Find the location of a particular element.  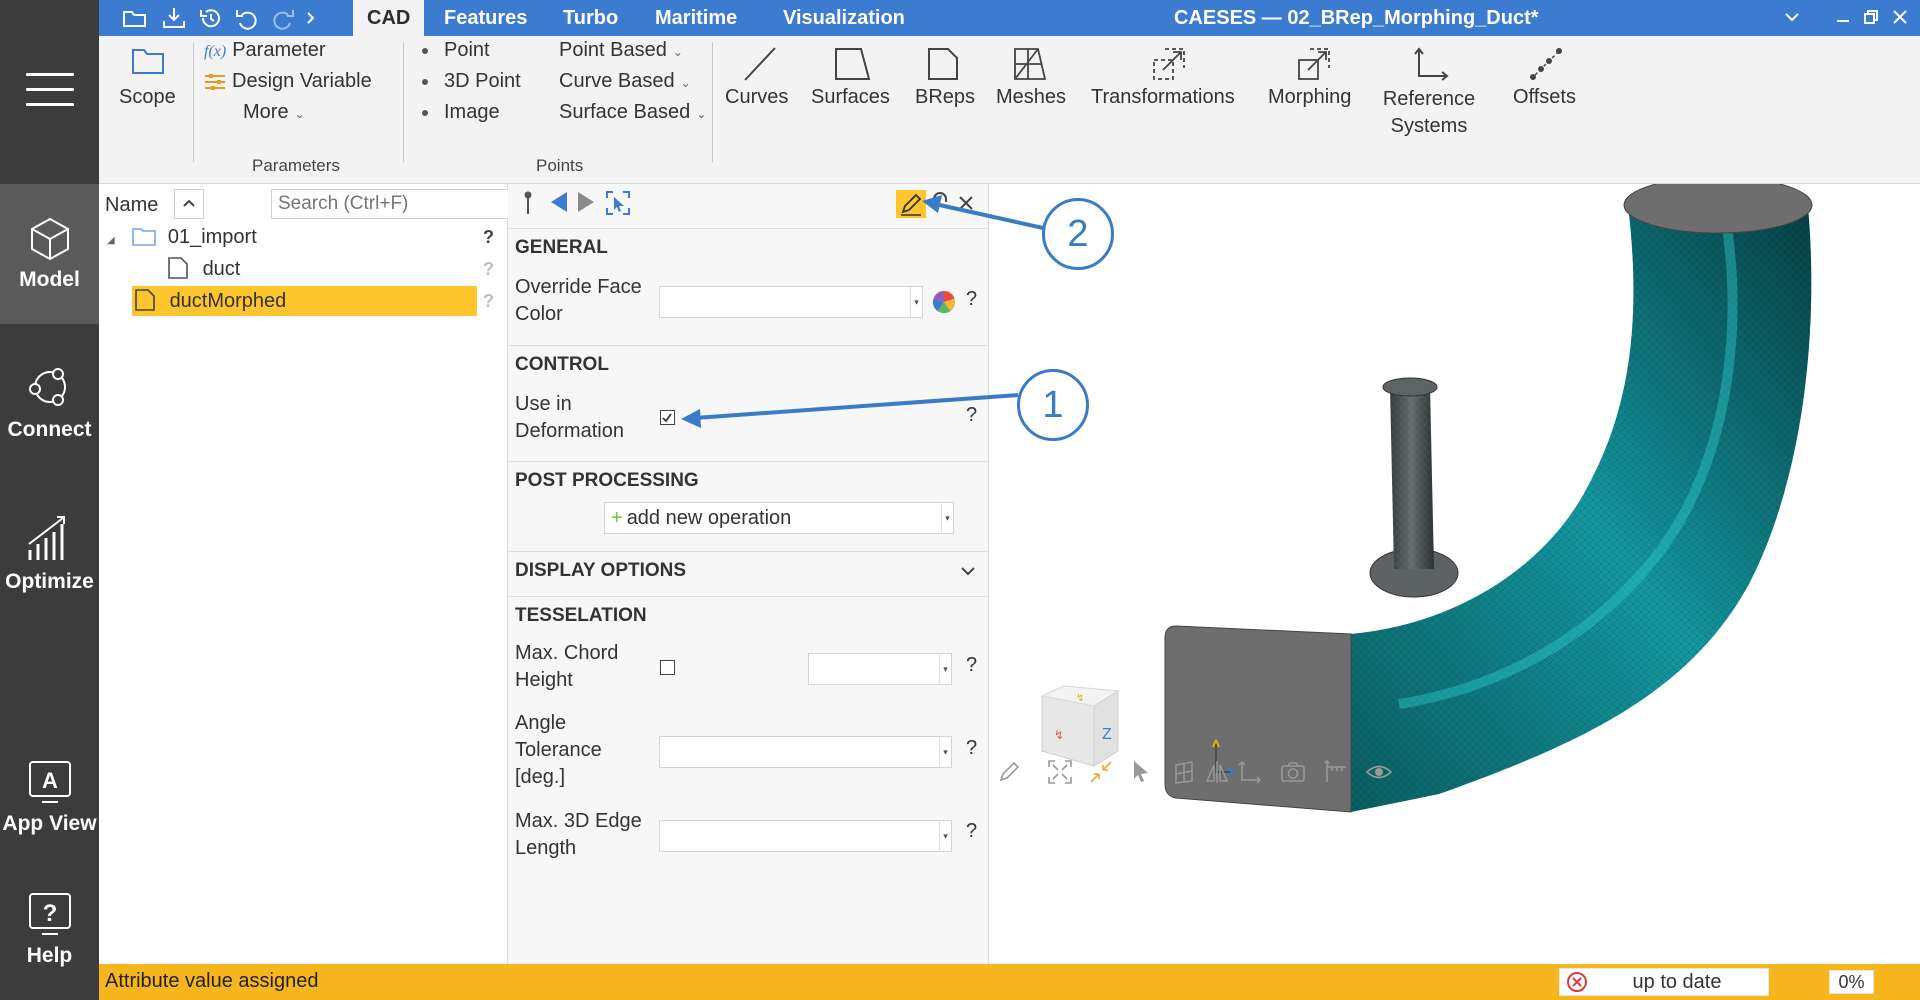

forward-arrow-icon is located at coordinates (586, 202).